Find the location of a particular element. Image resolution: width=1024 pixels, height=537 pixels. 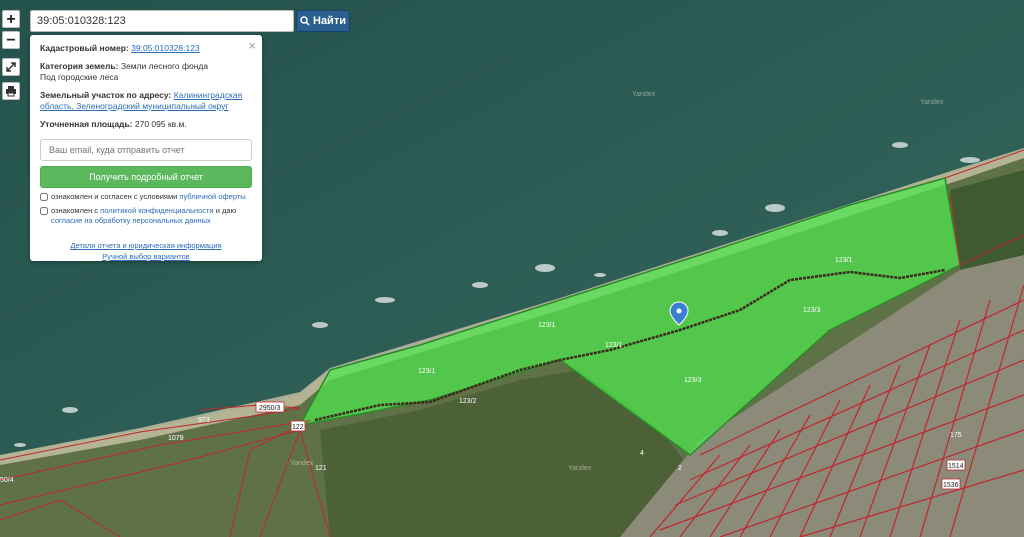

parcel-label: 50/4 is located at coordinates (7, 480).